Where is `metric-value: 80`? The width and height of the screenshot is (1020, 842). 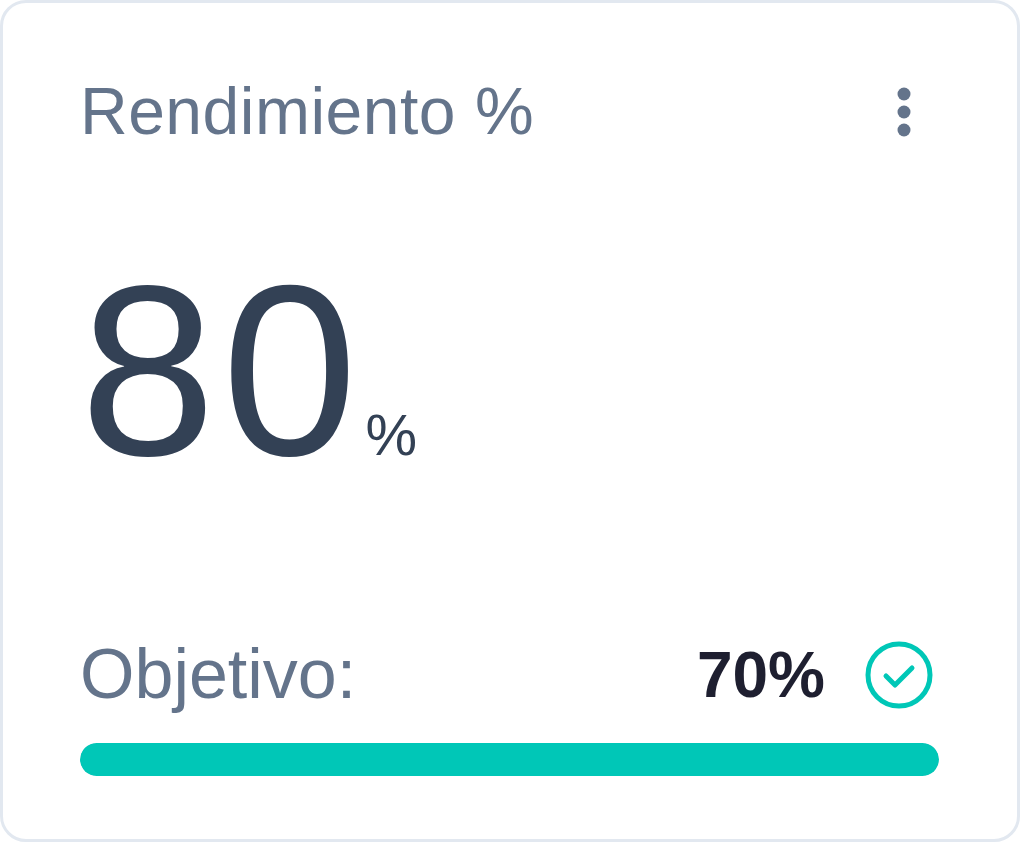 metric-value: 80 is located at coordinates (222, 371).